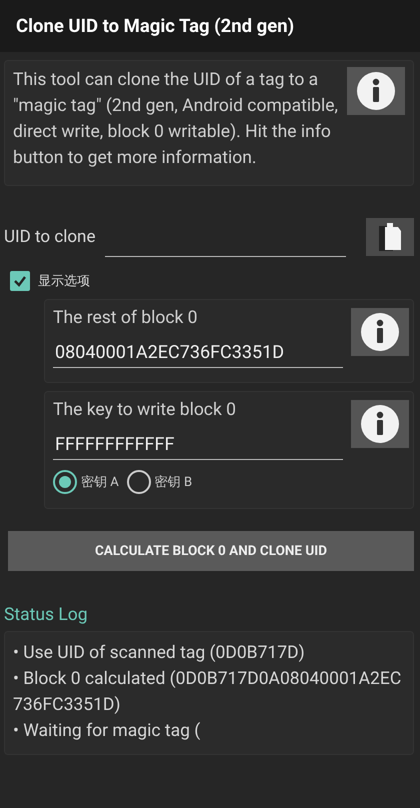  I want to click on radio-label: 密钥 A, so click(100, 482).